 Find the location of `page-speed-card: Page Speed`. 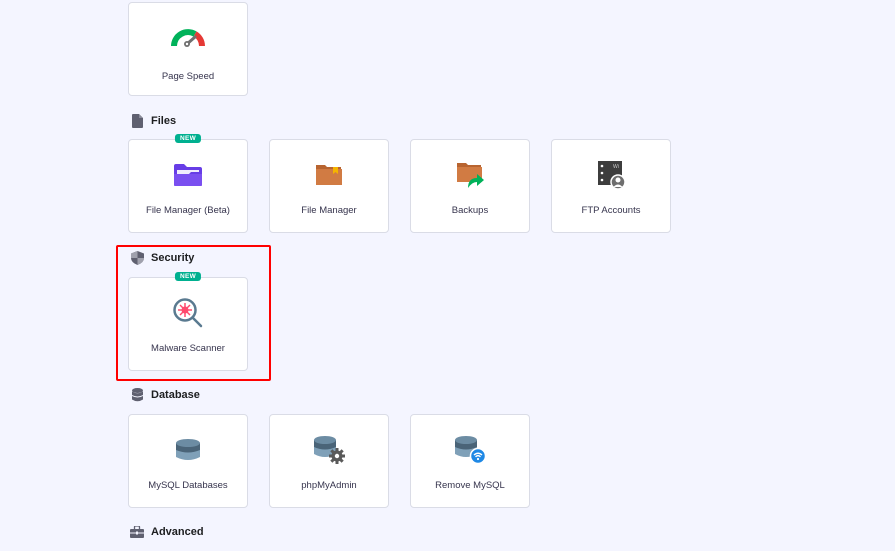

page-speed-card: Page Speed is located at coordinates (188, 49).